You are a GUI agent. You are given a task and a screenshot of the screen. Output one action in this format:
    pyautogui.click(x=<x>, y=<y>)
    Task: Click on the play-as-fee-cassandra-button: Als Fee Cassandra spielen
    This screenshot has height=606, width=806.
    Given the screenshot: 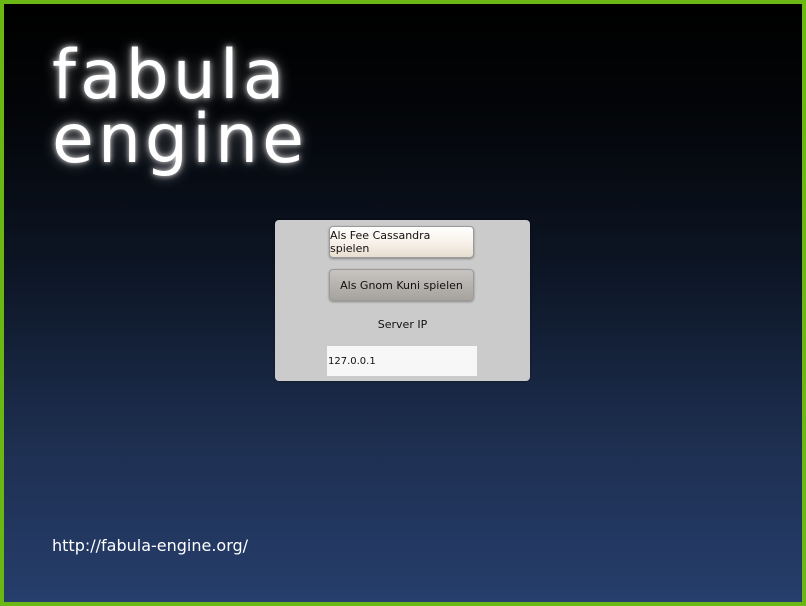 What is the action you would take?
    pyautogui.click(x=401, y=242)
    